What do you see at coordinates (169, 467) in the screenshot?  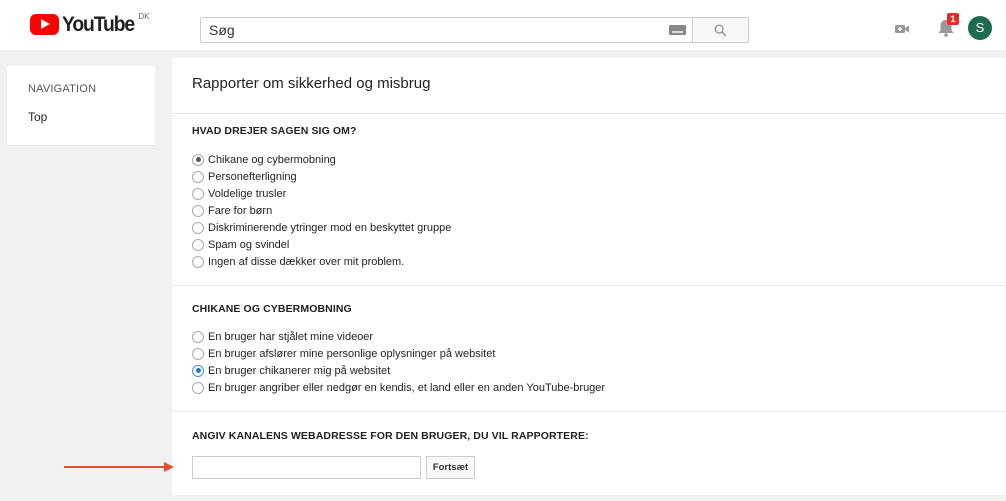 I see `annotation-arrow-head` at bounding box center [169, 467].